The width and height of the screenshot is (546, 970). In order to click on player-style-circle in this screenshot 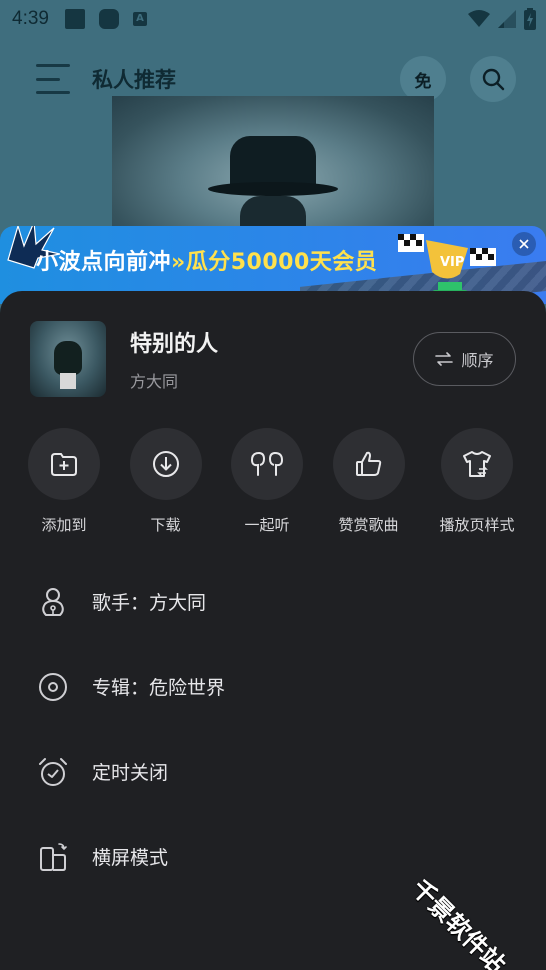, I will do `click(477, 464)`.